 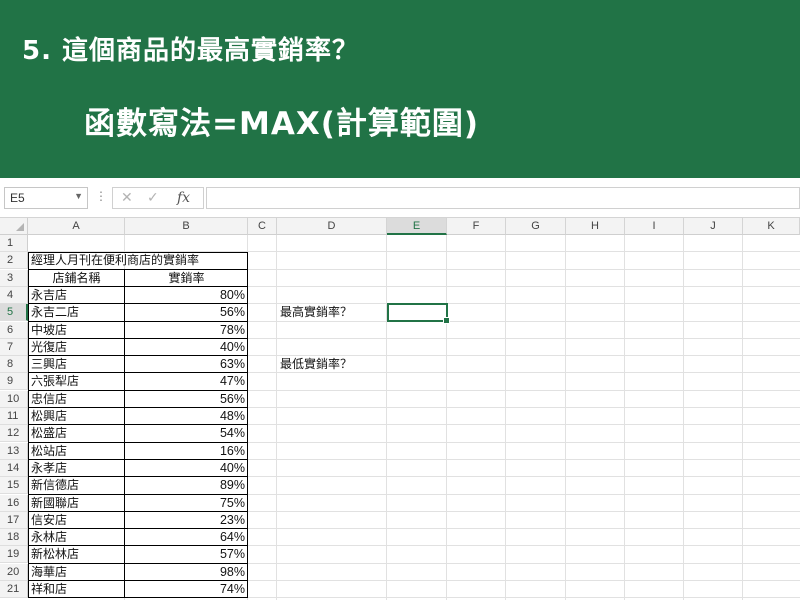 I want to click on rate-value-cell: 23%, so click(x=186, y=520).